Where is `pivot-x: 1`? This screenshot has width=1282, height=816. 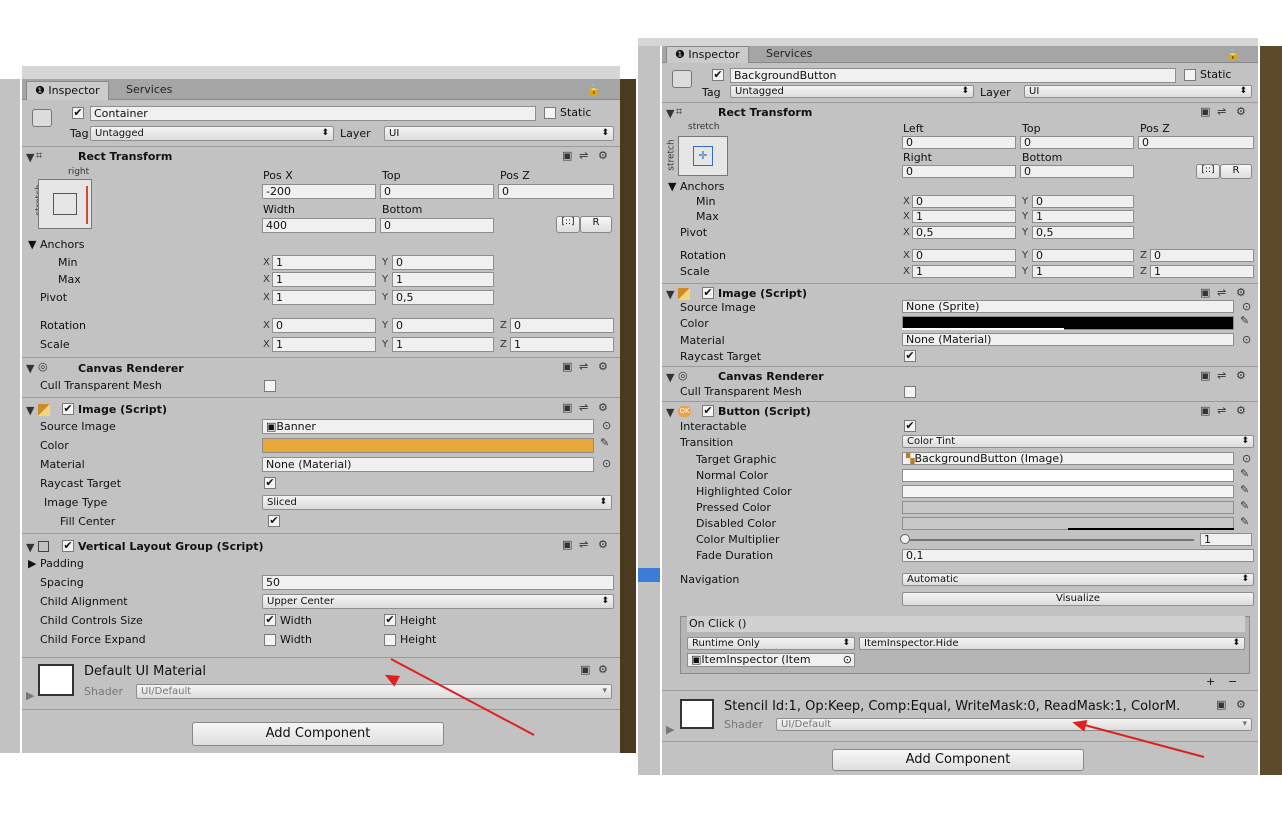 pivot-x: 1 is located at coordinates (324, 297).